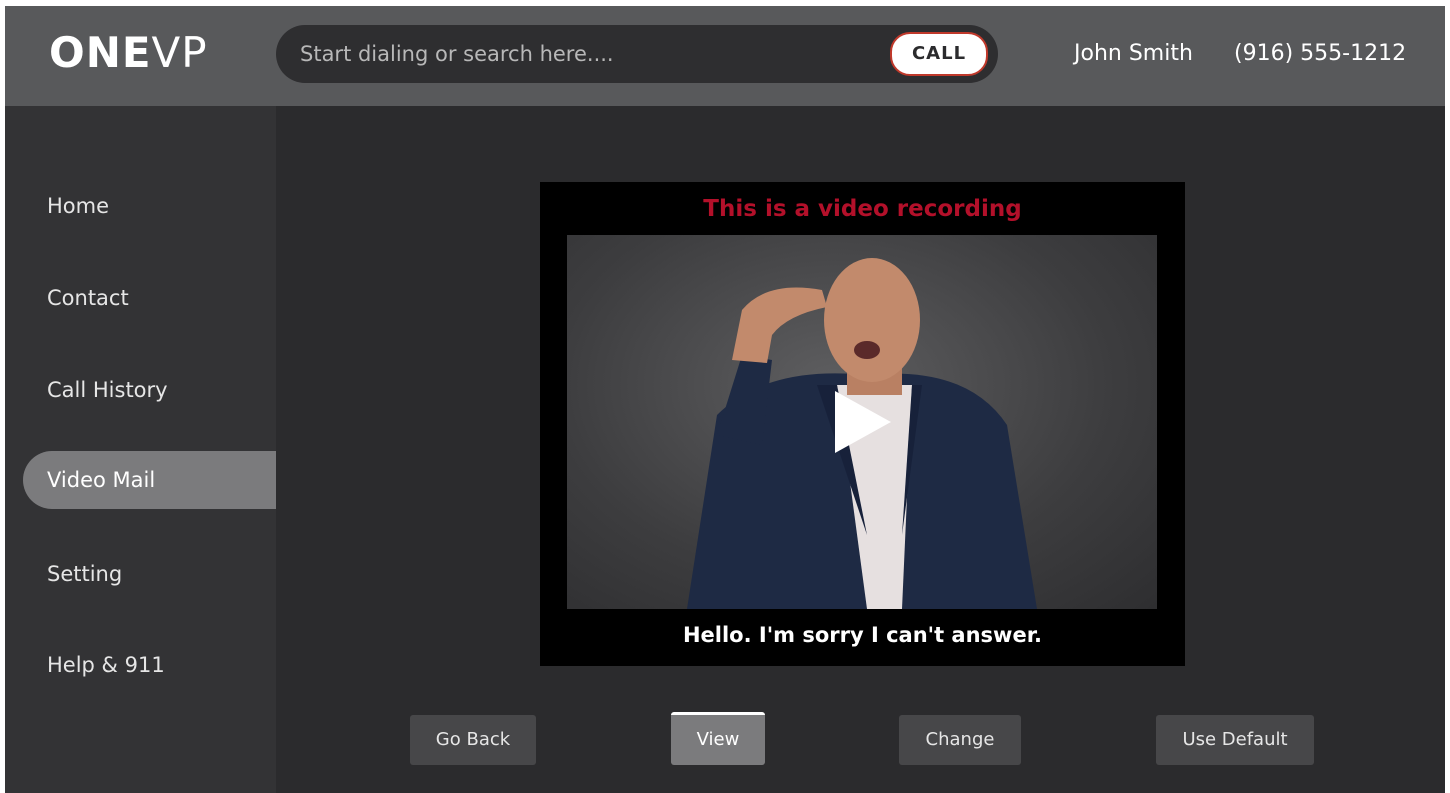  Describe the element at coordinates (1235, 740) in the screenshot. I see `use-default-button: Use Default` at that location.